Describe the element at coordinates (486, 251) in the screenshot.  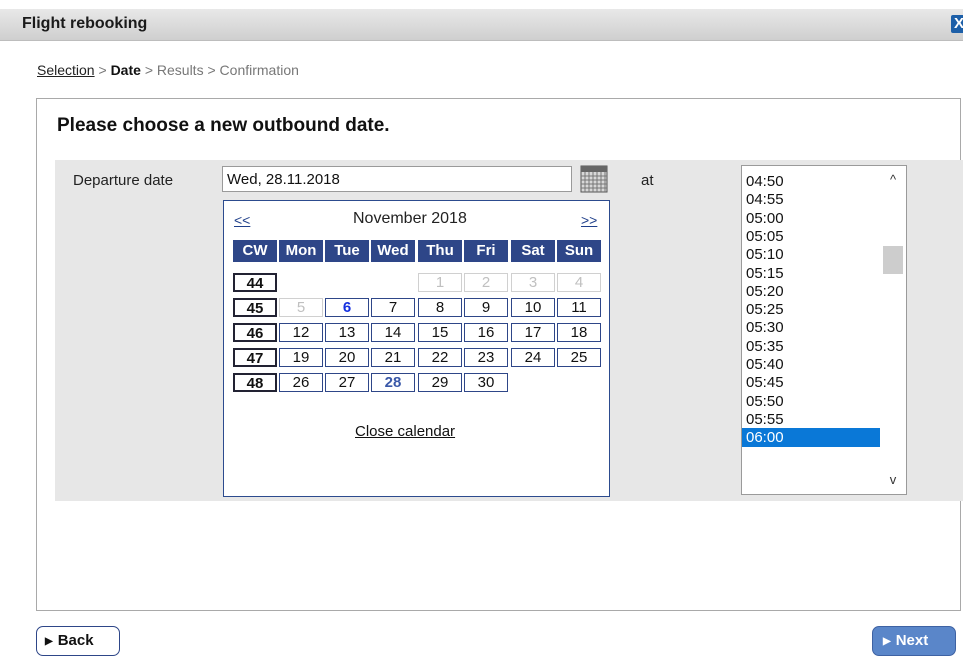
I see `calendar-header-cell: Fri` at that location.